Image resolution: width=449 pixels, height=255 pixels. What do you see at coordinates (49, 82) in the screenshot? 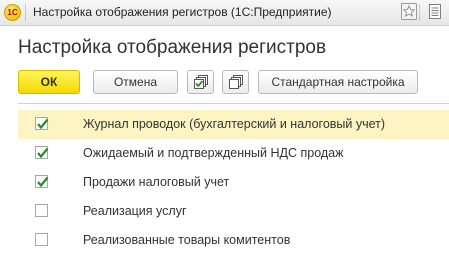
I see `ok-button: ОК` at bounding box center [49, 82].